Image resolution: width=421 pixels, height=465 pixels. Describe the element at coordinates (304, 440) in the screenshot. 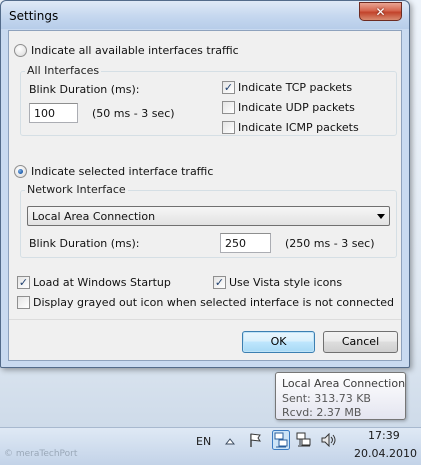

I see `network-icon` at that location.